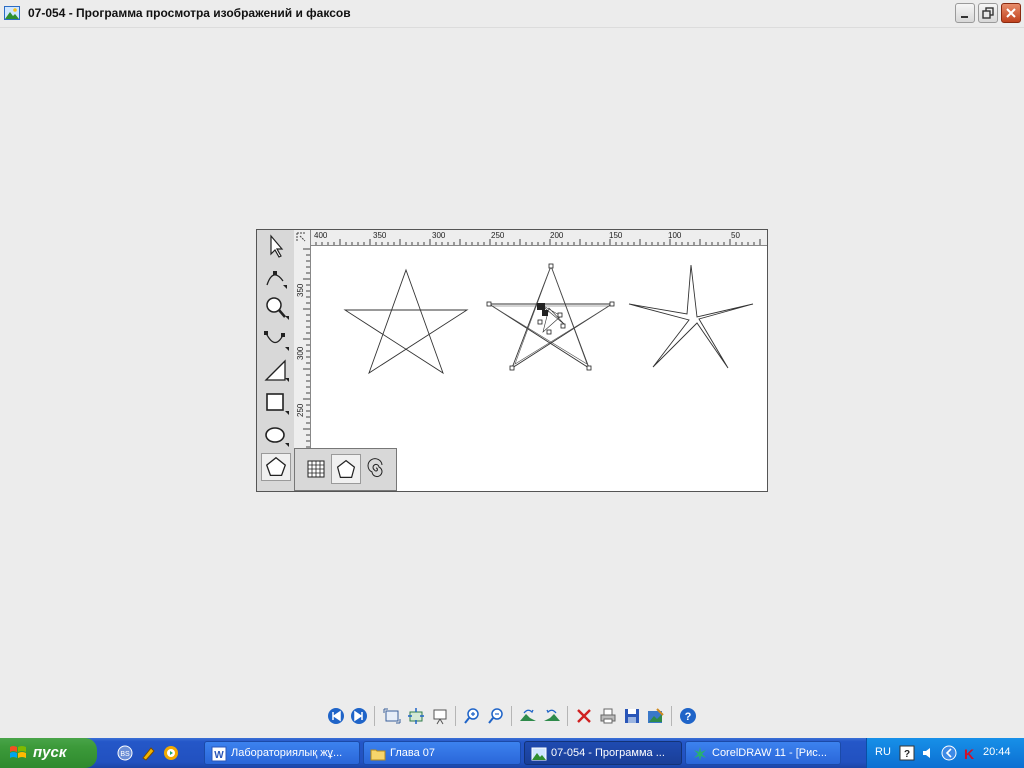 The height and width of the screenshot is (768, 1024). I want to click on restore-button, so click(988, 13).